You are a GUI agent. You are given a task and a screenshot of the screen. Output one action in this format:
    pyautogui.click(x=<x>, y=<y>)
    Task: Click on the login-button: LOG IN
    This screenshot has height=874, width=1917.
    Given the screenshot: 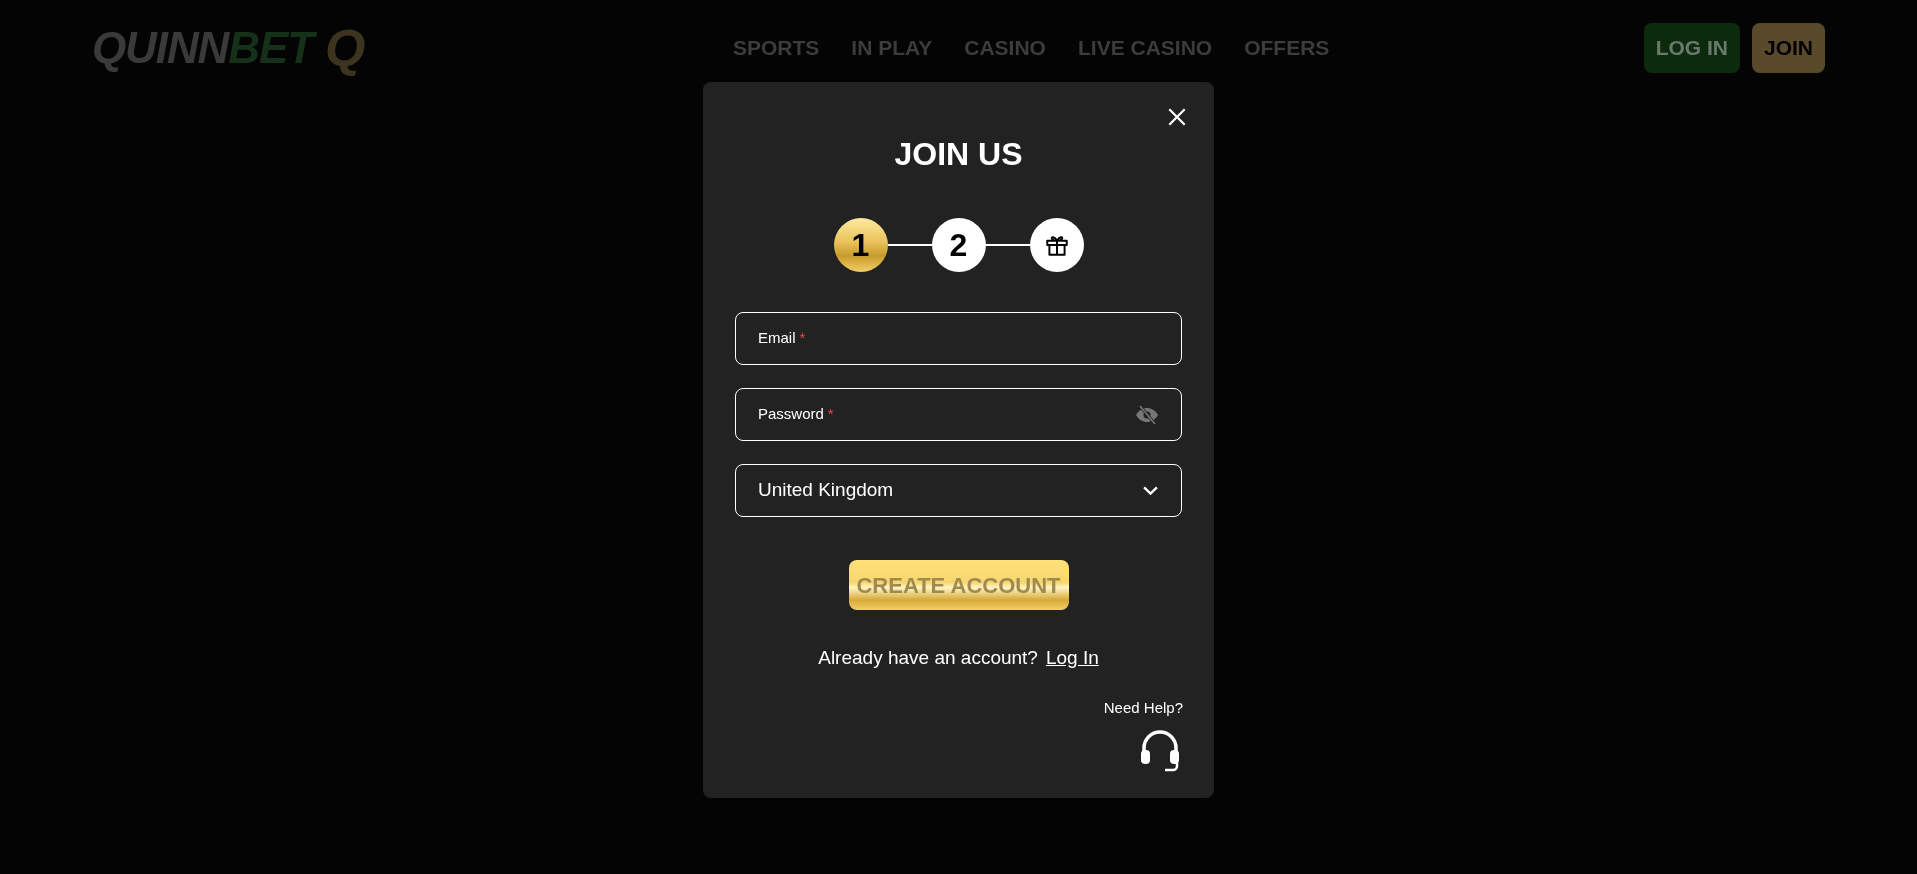 What is the action you would take?
    pyautogui.click(x=1691, y=47)
    